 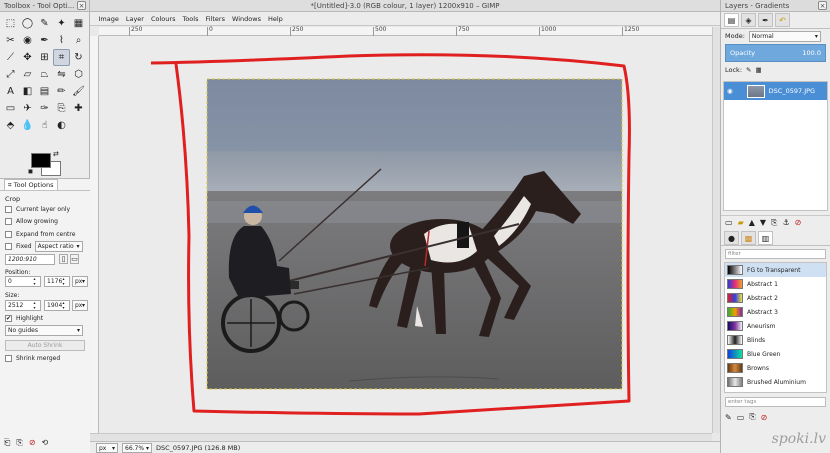 I want to click on raise-layer-icon: ▲, so click(x=752, y=222).